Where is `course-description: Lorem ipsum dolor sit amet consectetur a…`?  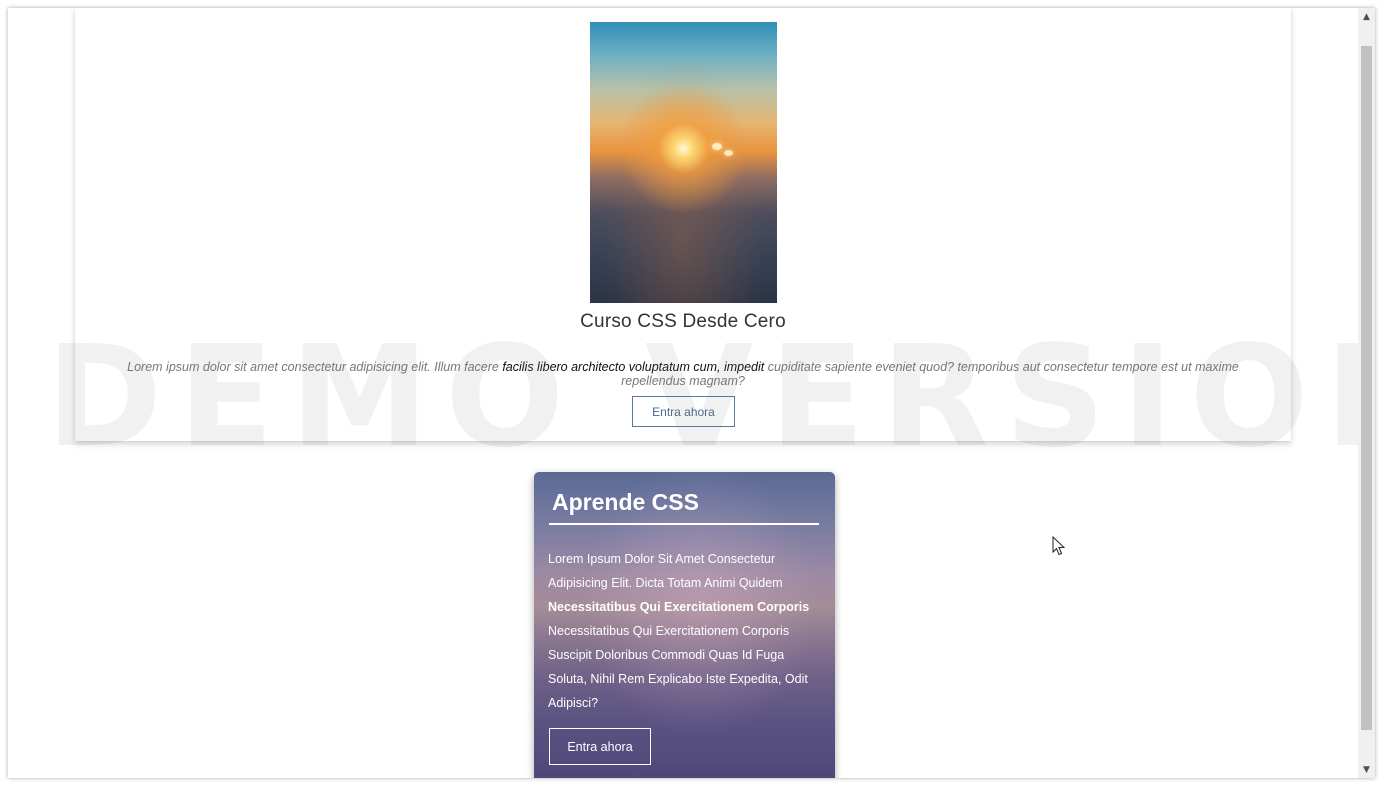
course-description: Lorem ipsum dolor sit amet consectetur a… is located at coordinates (683, 374).